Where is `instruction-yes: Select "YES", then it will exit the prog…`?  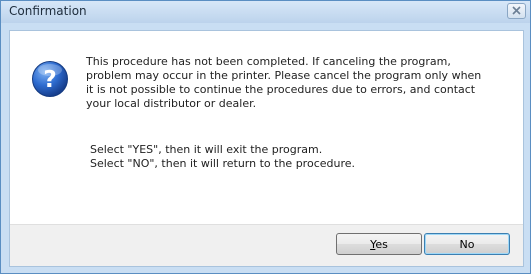 instruction-yes: Select "YES", then it will exit the prog… is located at coordinates (206, 149).